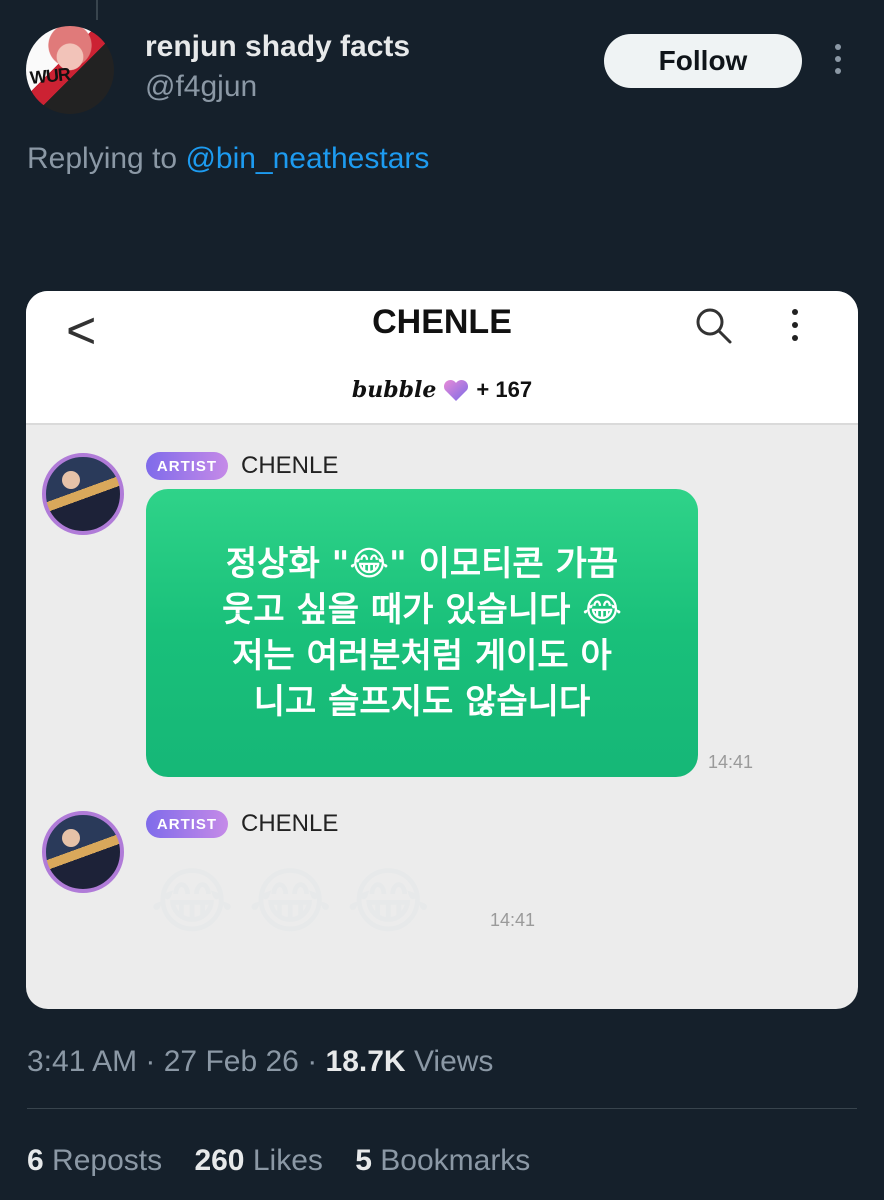 The height and width of the screenshot is (1200, 884). Describe the element at coordinates (201, 87) in the screenshot. I see `user-handle: @f4gjun` at that location.